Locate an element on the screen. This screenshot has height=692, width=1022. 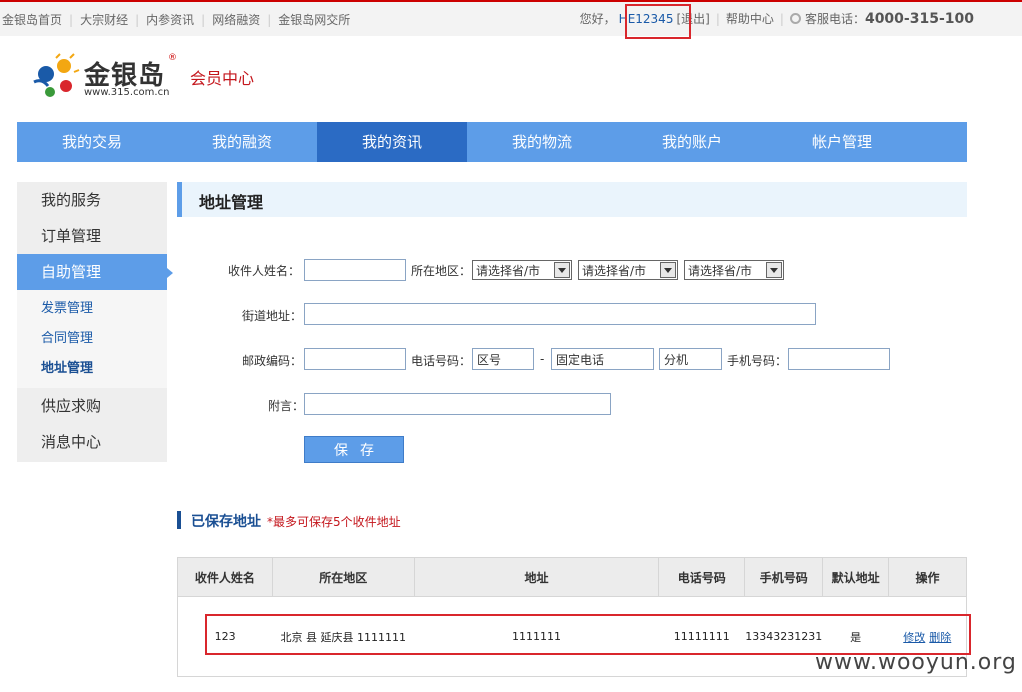
table-header-row: 收件人姓名 所在地区 地址 电话号码 手机号码 默认地址 操作 is located at coordinates (572, 577).